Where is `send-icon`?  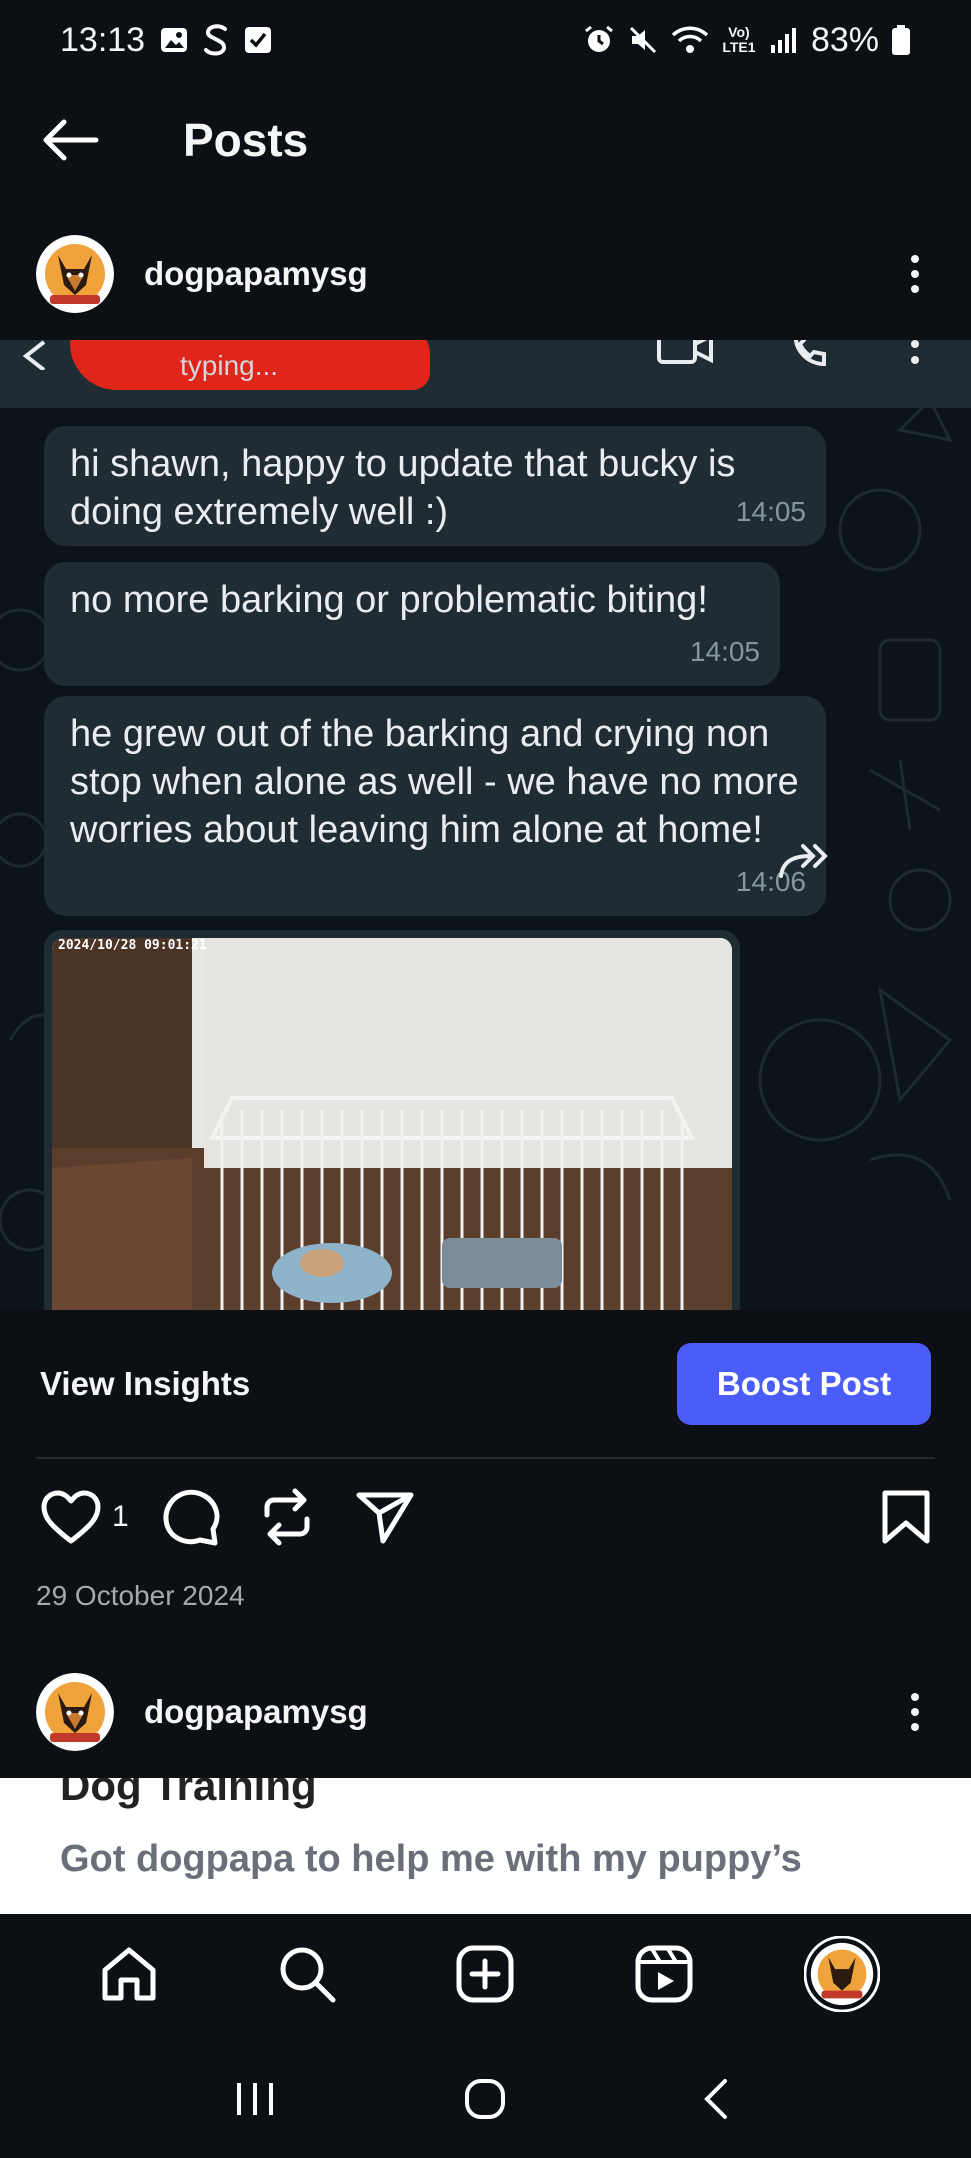
send-icon is located at coordinates (385, 1518).